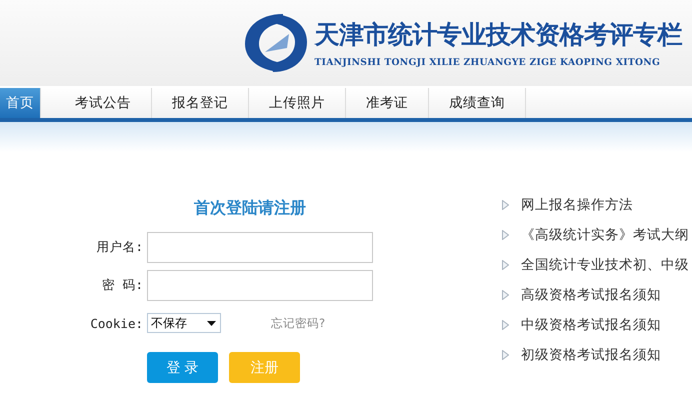 The width and height of the screenshot is (692, 419). I want to click on login-title: 首次登陆请注册, so click(250, 208).